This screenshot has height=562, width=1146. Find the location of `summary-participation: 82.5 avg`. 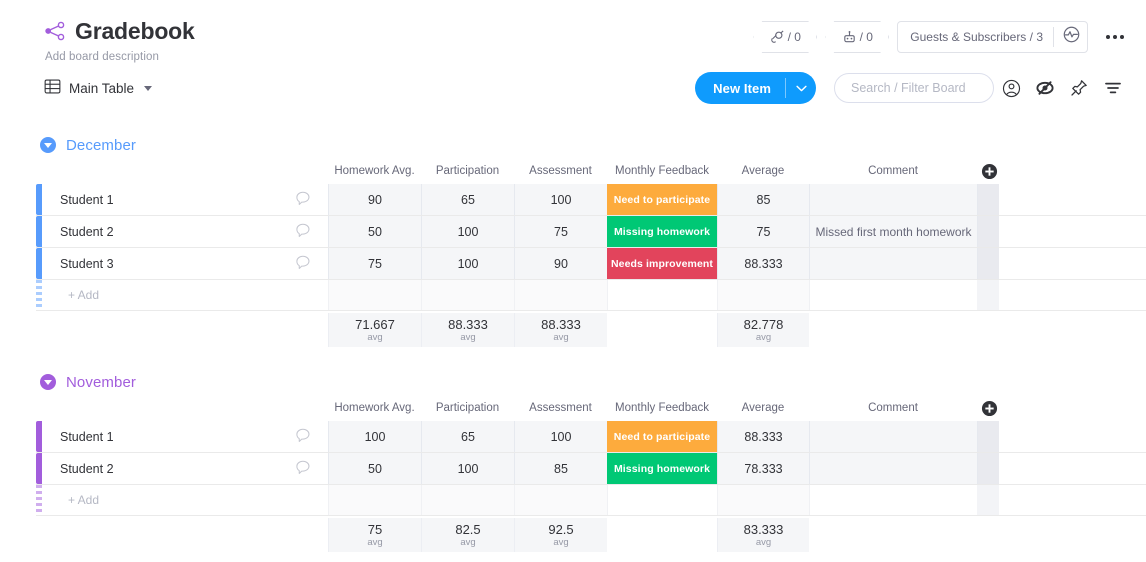

summary-participation: 82.5 avg is located at coordinates (467, 535).